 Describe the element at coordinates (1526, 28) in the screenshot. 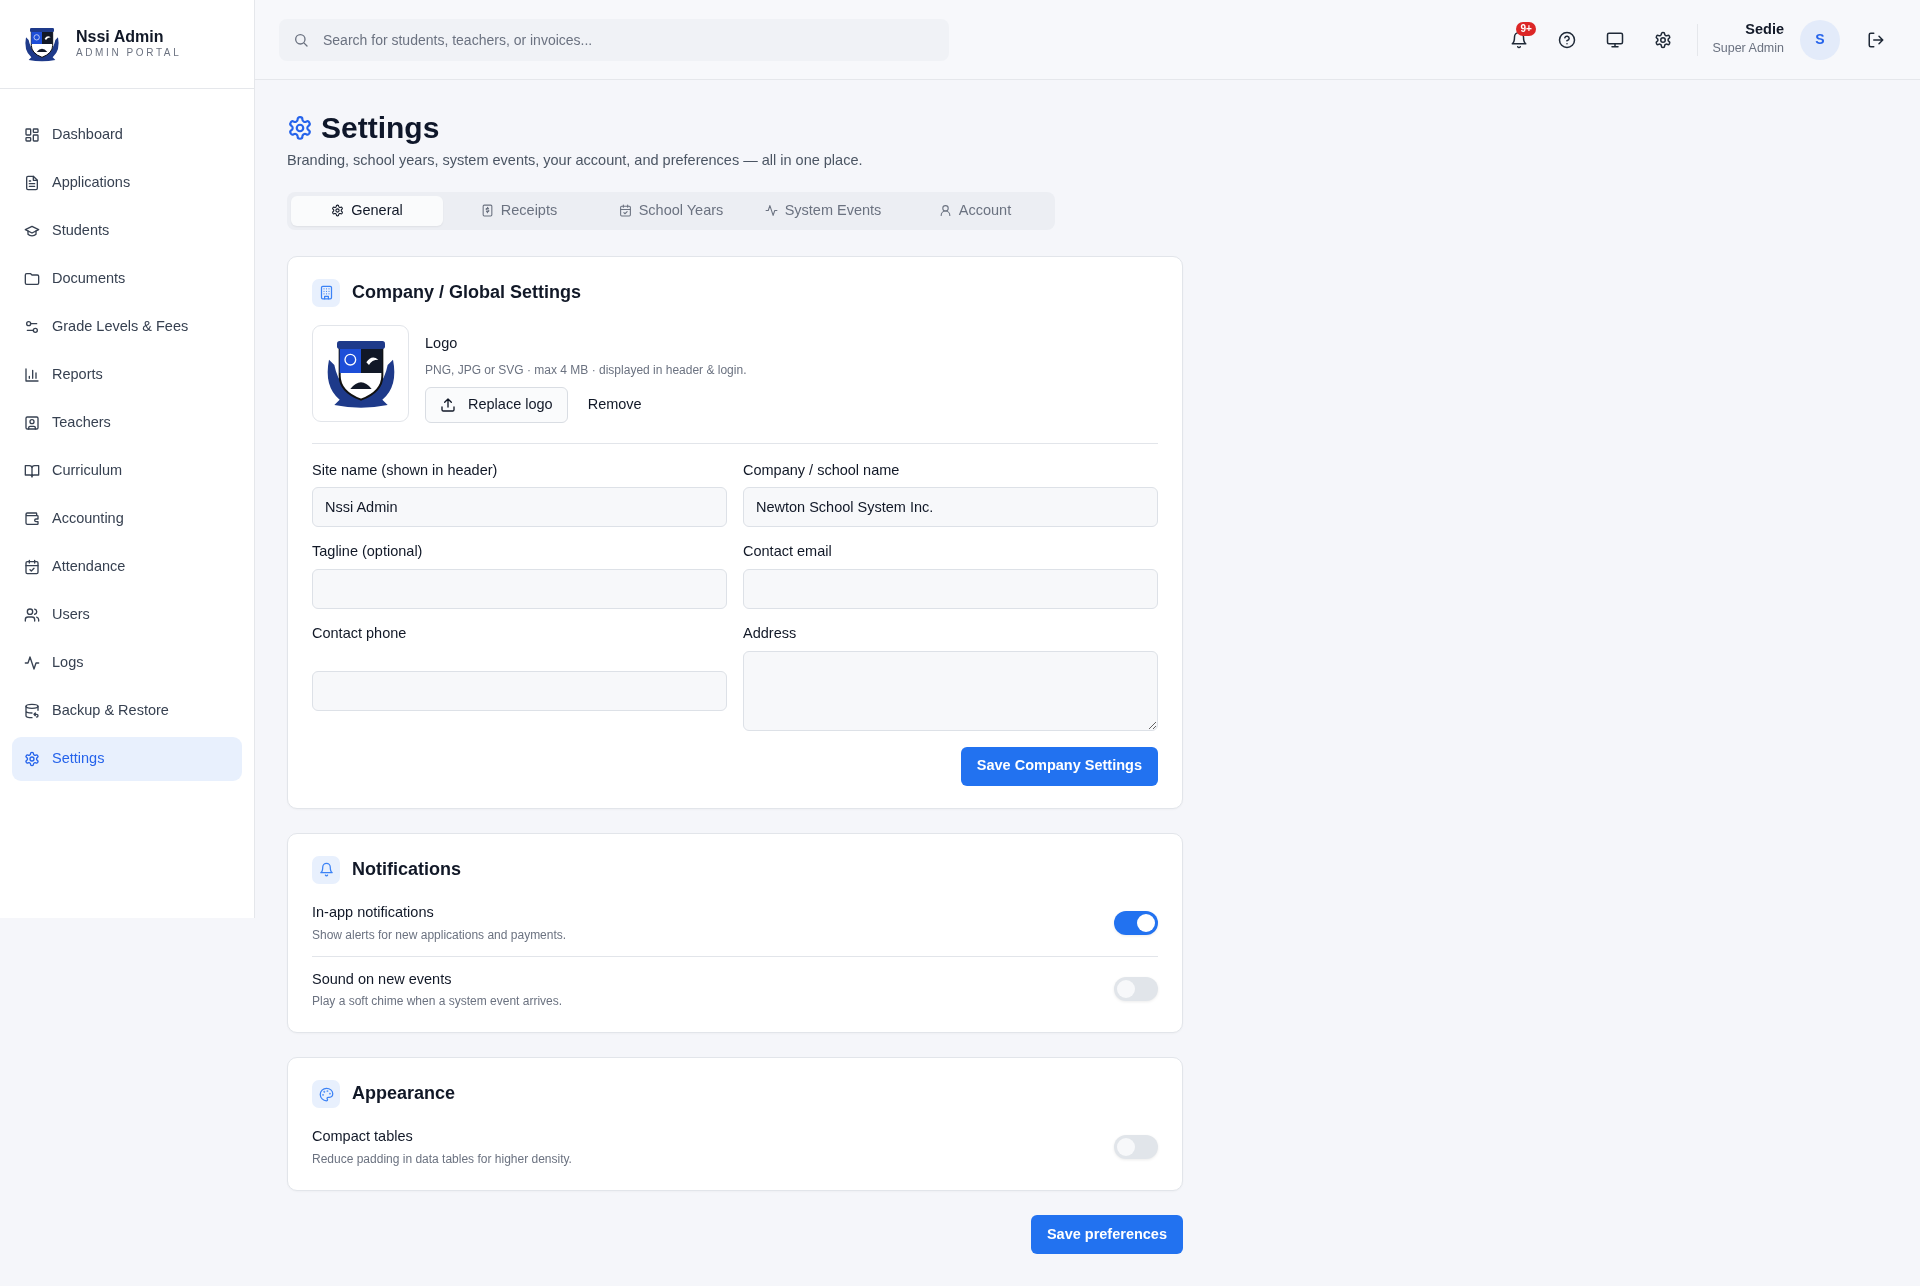

I see `notification-badge: 9+` at that location.